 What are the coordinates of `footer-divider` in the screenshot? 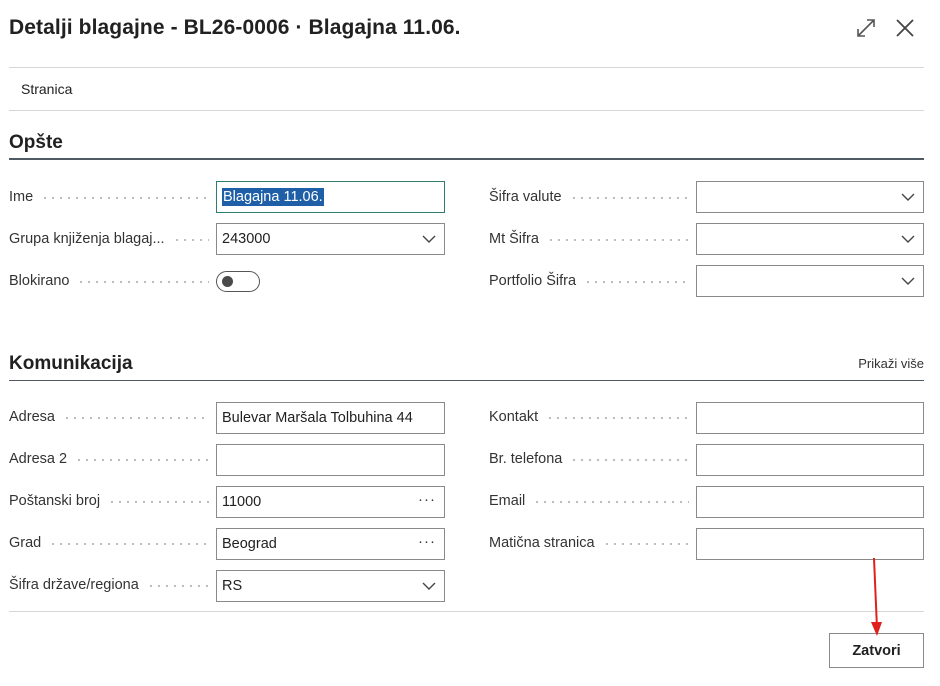 It's located at (466, 611).